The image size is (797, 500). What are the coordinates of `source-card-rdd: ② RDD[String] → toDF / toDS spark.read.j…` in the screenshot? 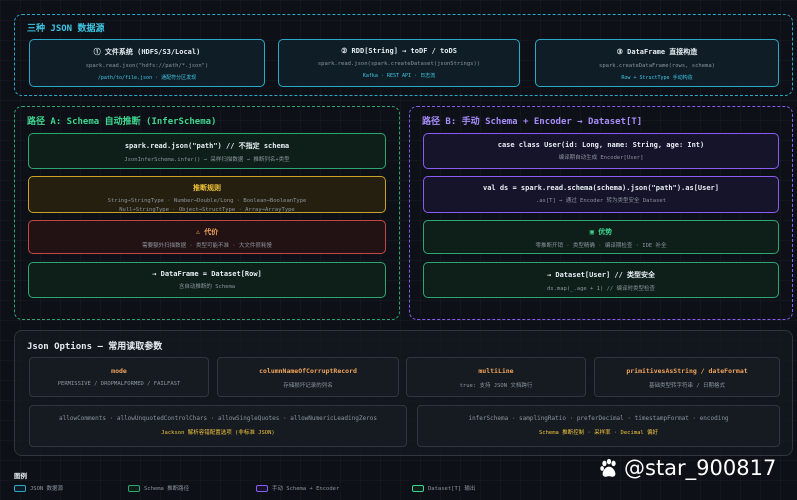 It's located at (399, 63).